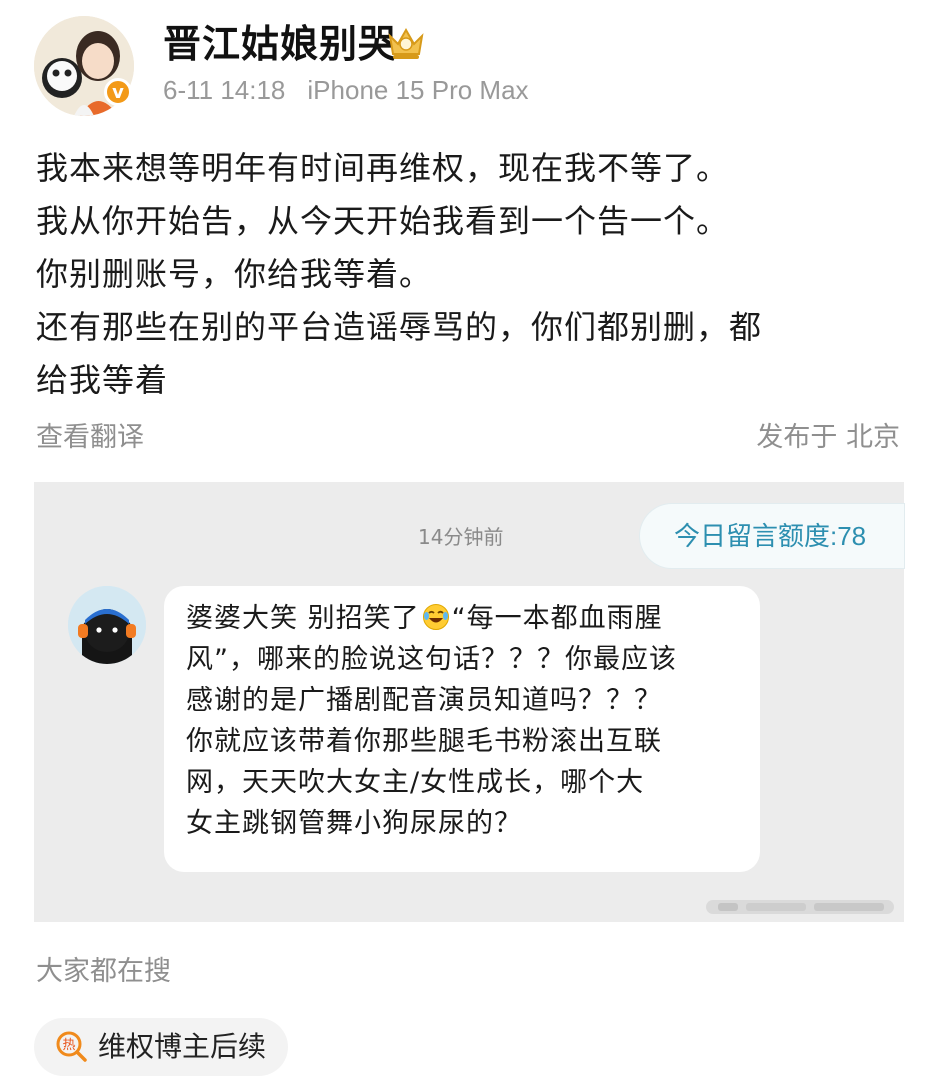 The width and height of the screenshot is (936, 1080). What do you see at coordinates (90, 438) in the screenshot?
I see `translate-link: 查看翻译` at bounding box center [90, 438].